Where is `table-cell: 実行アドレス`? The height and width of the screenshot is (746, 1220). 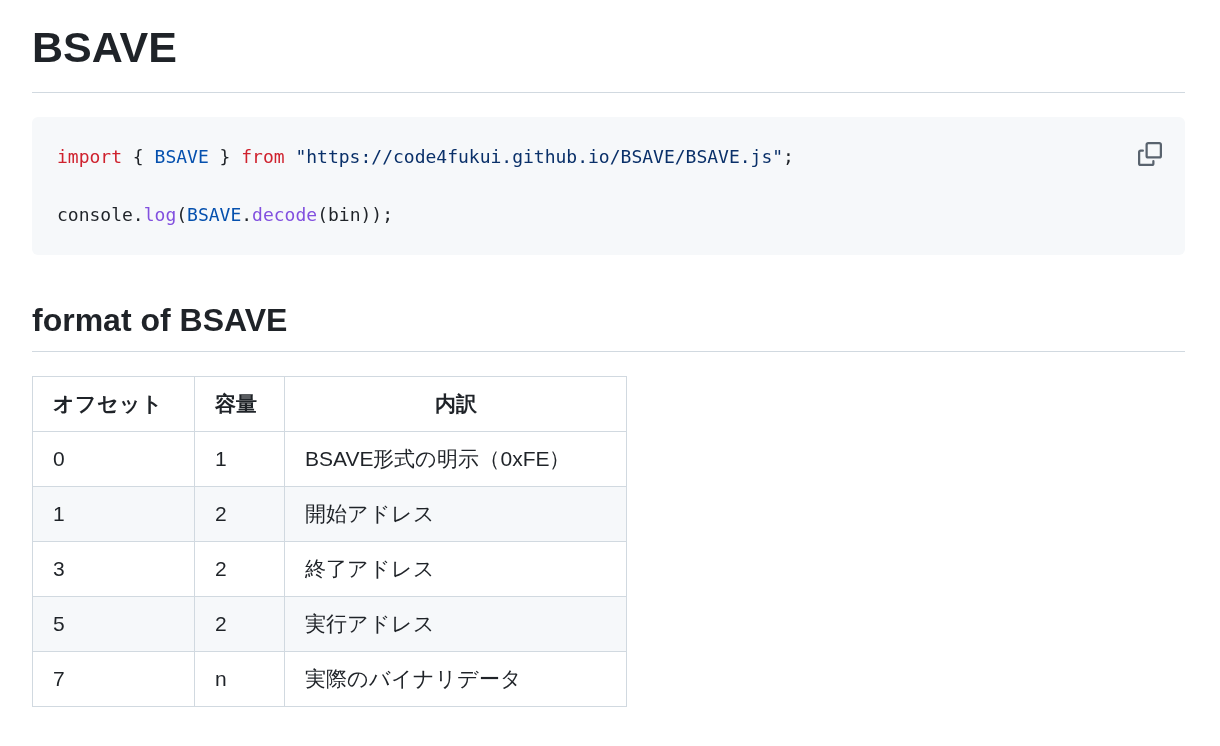
table-cell: 実行アドレス is located at coordinates (455, 624).